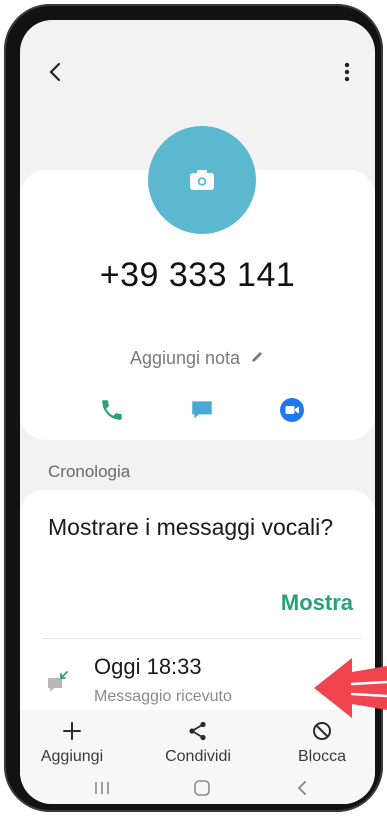  What do you see at coordinates (350, 688) in the screenshot?
I see `annotation-arrow-icon` at bounding box center [350, 688].